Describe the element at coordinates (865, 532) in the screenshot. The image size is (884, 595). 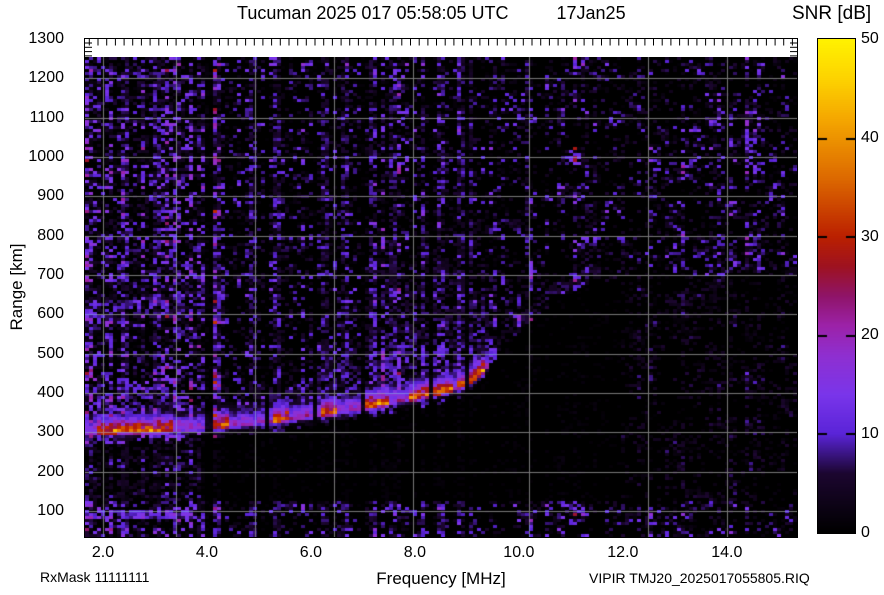
I see `colorbar-tick-label: 0` at that location.